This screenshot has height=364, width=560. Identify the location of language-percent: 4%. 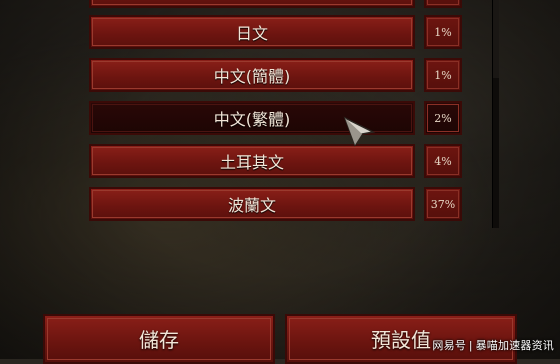
(443, 161).